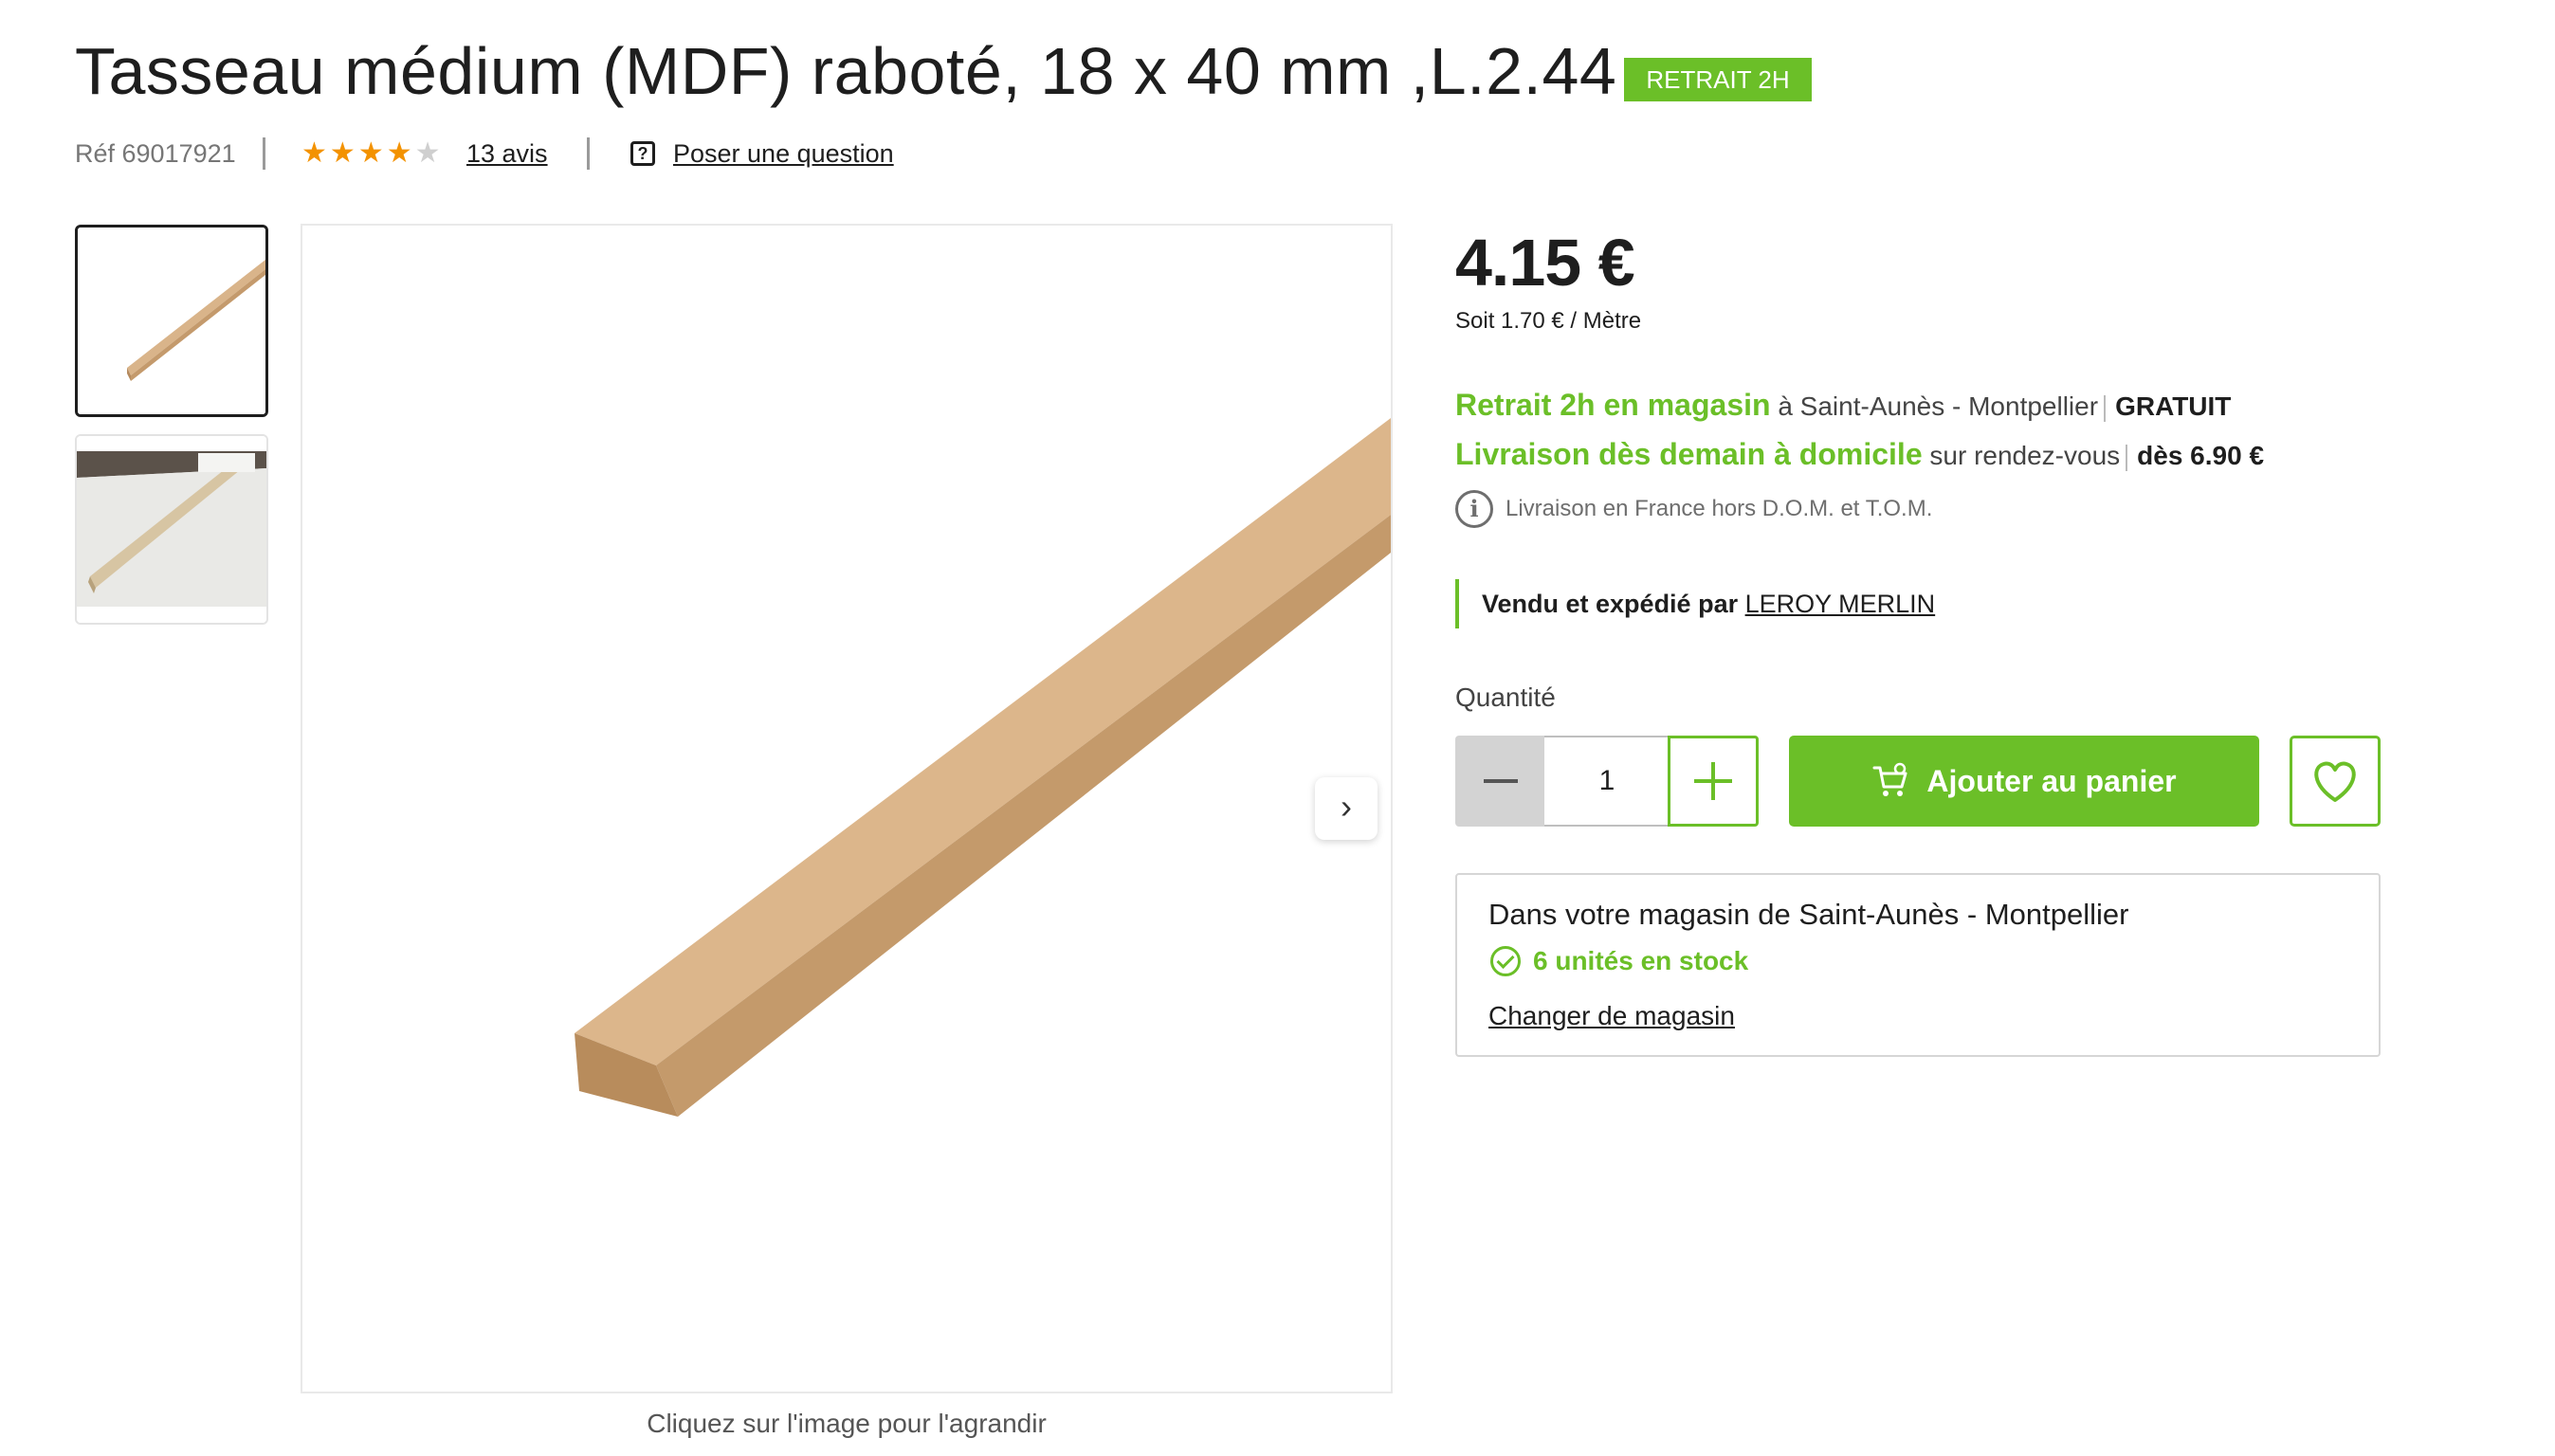 This screenshot has width=2555, height=1456. What do you see at coordinates (2173, 406) in the screenshot?
I see `pickup-cost: GRATUIT` at bounding box center [2173, 406].